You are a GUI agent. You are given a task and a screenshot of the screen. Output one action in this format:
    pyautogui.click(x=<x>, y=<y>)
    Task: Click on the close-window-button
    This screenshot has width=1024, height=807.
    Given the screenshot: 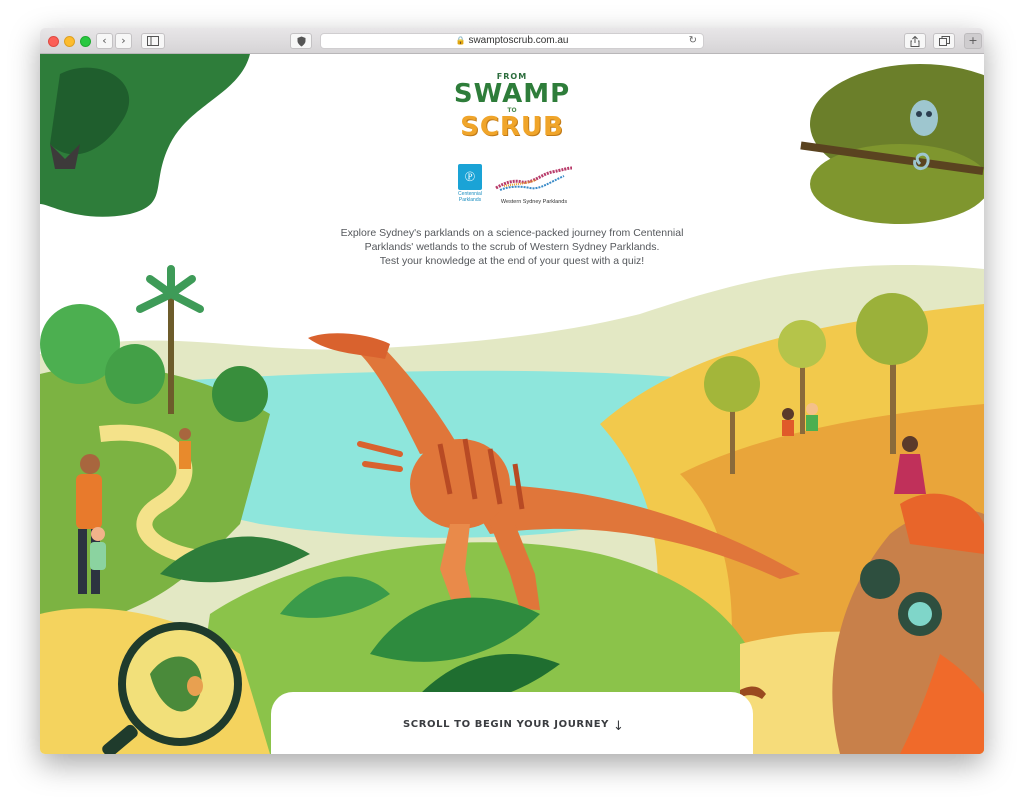 What is the action you would take?
    pyautogui.click(x=53, y=41)
    